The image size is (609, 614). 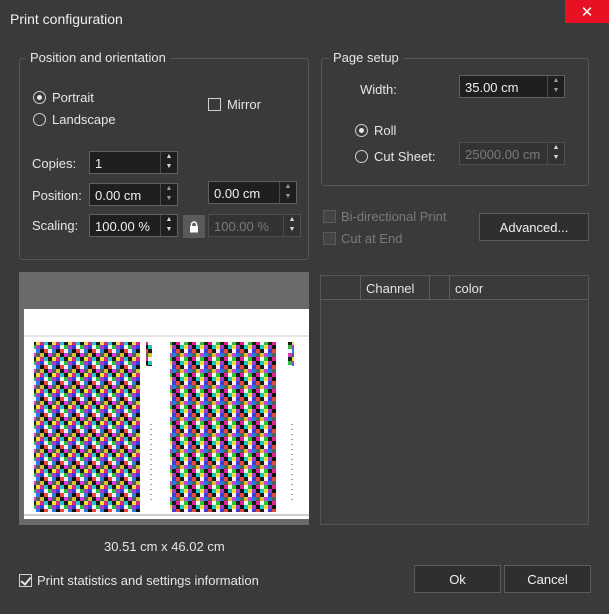 I want to click on width-stepper: 35.00 cm ▲ ▼, so click(x=512, y=86).